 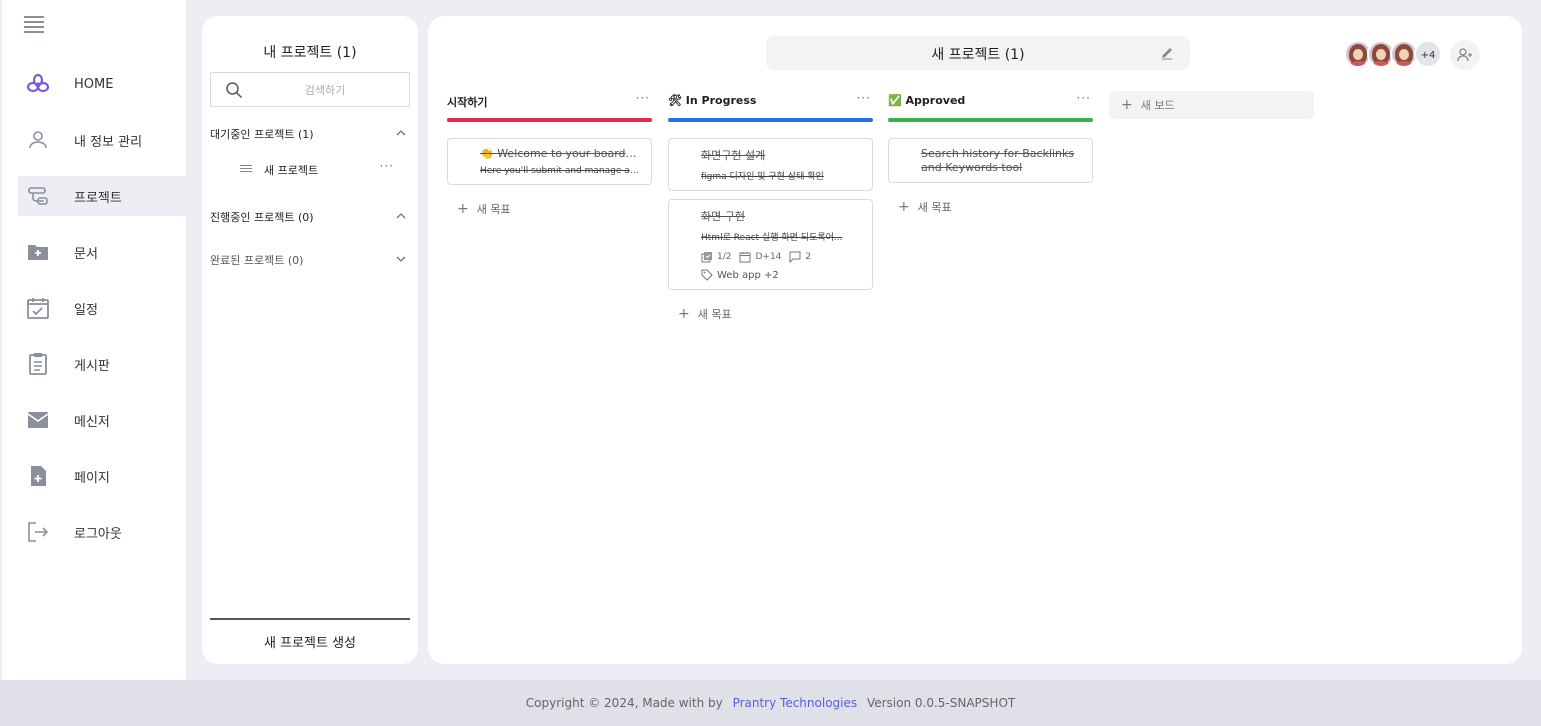 I want to click on nav-item-home: HOME, so click(x=103, y=84).